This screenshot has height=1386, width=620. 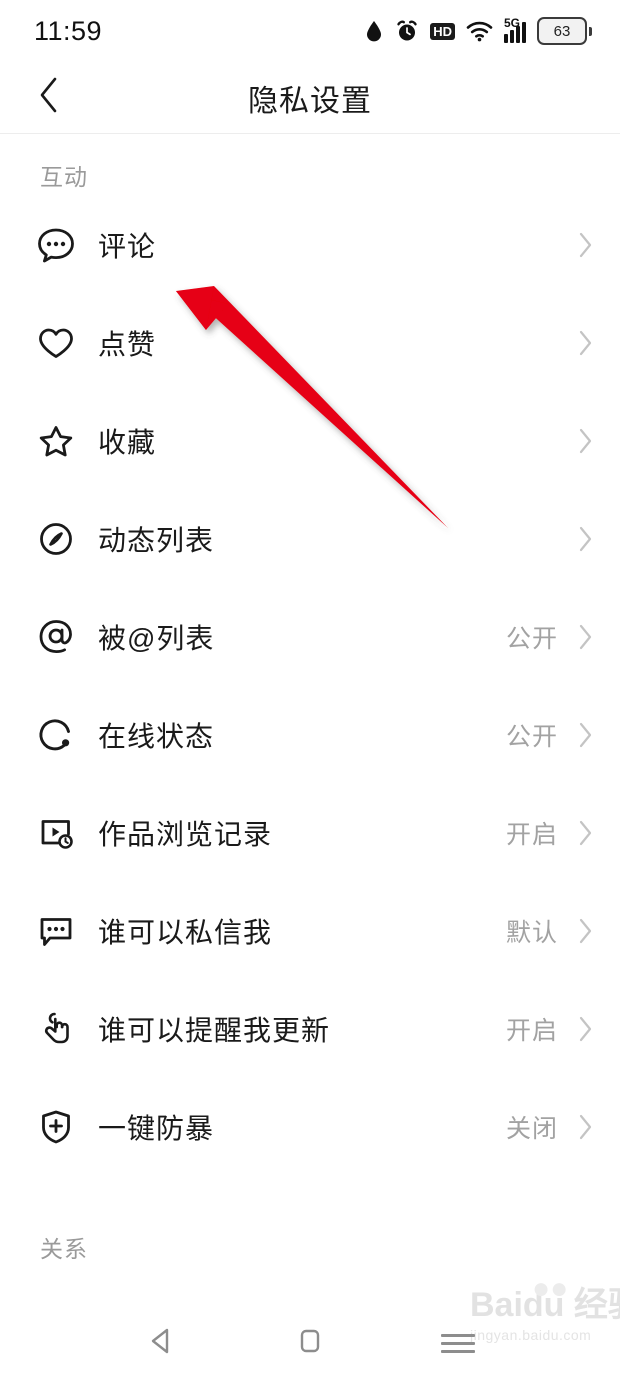 What do you see at coordinates (156, 638) in the screenshot?
I see `settings-row-label: 被@列表` at bounding box center [156, 638].